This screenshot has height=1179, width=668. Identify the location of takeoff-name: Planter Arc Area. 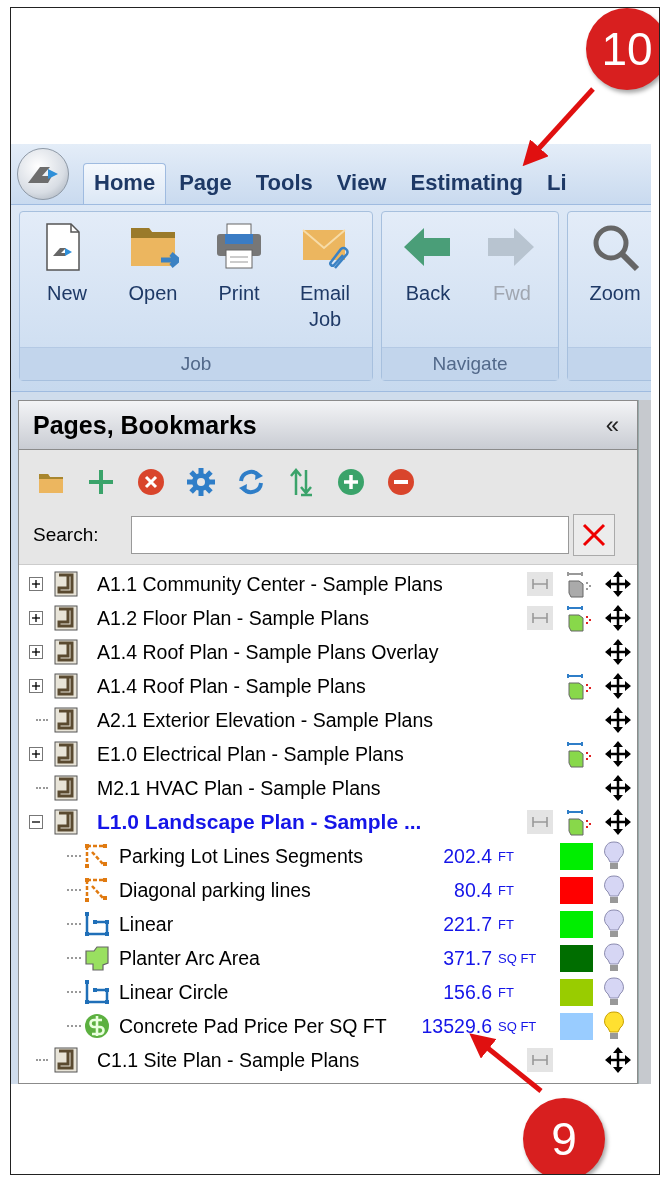
(190, 958).